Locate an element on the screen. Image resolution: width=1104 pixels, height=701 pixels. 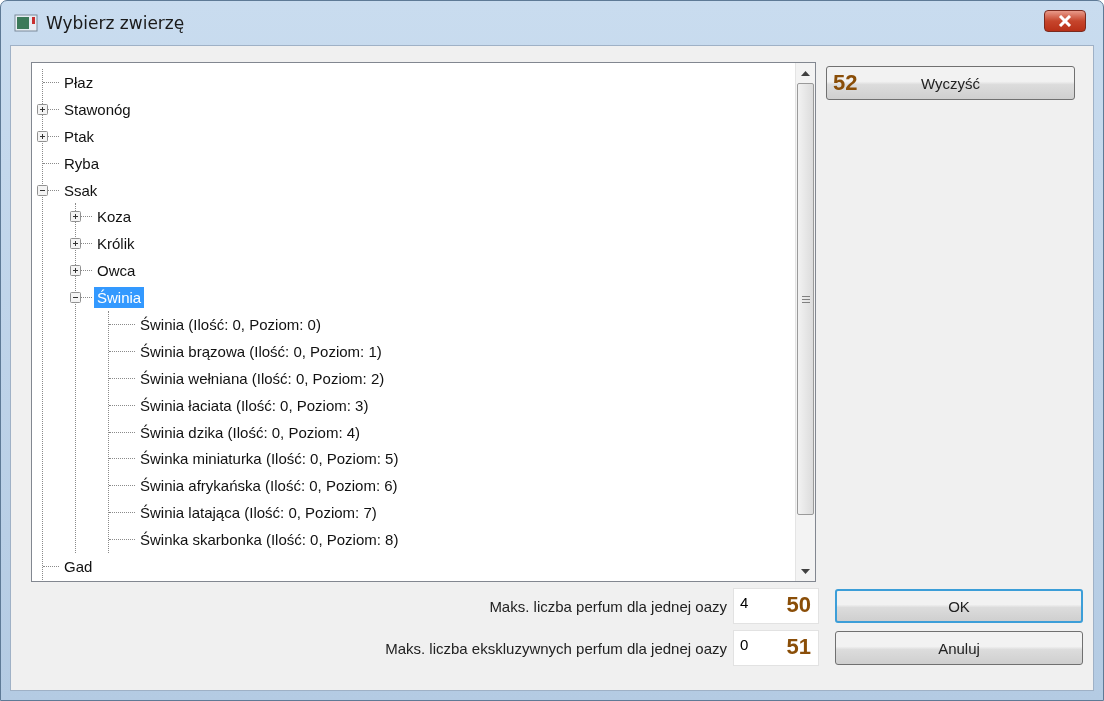
scrollbar-drawing is located at coordinates (805, 322).